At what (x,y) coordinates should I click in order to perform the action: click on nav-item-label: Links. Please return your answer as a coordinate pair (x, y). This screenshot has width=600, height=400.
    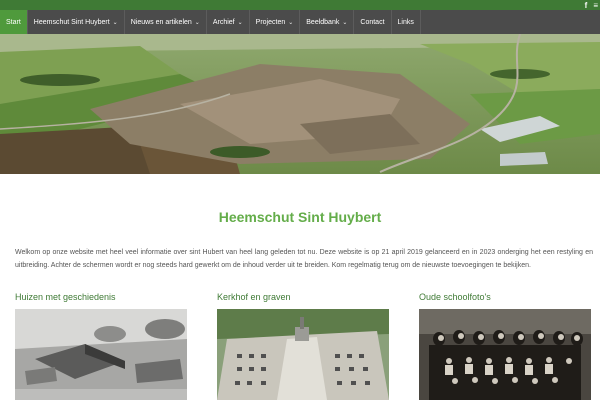
    Looking at the image, I should click on (405, 22).